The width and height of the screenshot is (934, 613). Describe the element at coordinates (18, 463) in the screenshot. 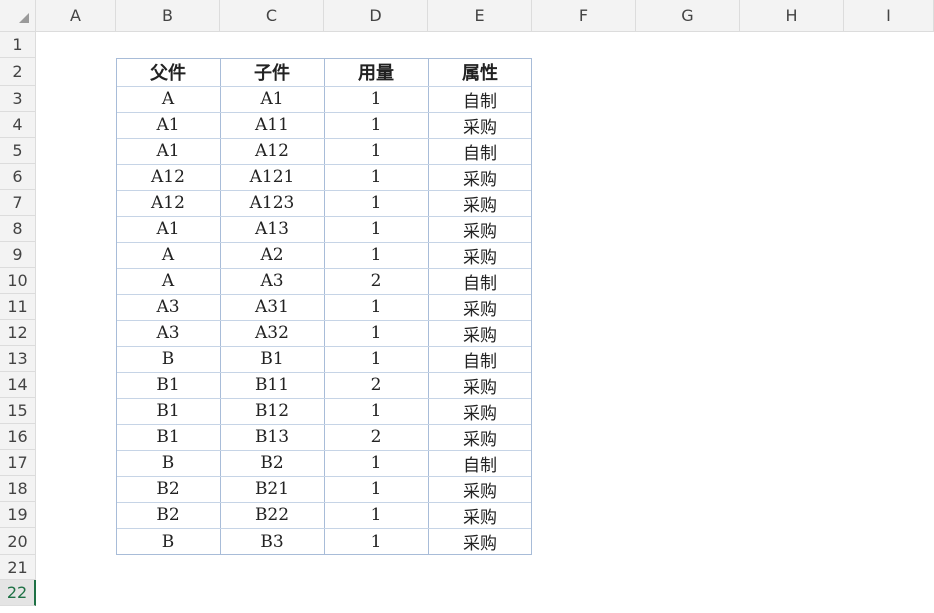

I see `row-header-17: 17` at that location.